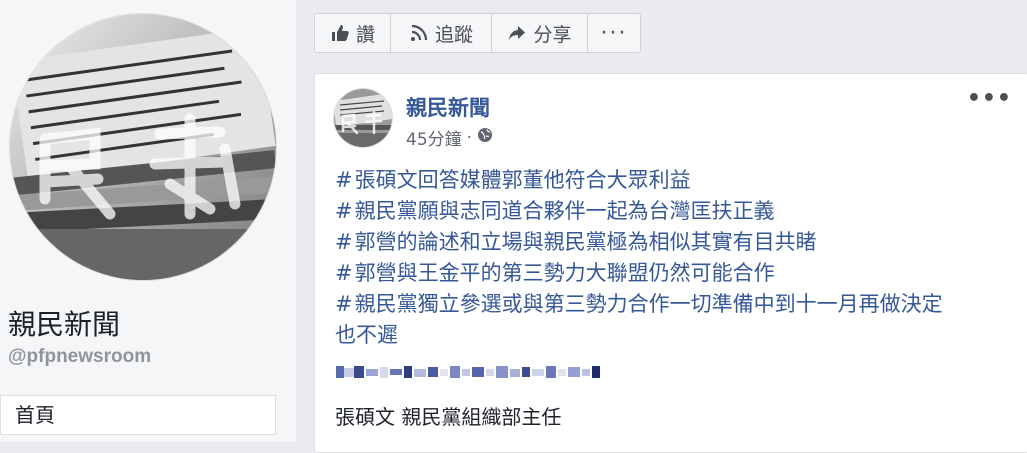 The image size is (1027, 453). What do you see at coordinates (585, 242) in the screenshot?
I see `hashtag-text: 郭營的論述和立場與親民黨極為相似其實有目共睹` at bounding box center [585, 242].